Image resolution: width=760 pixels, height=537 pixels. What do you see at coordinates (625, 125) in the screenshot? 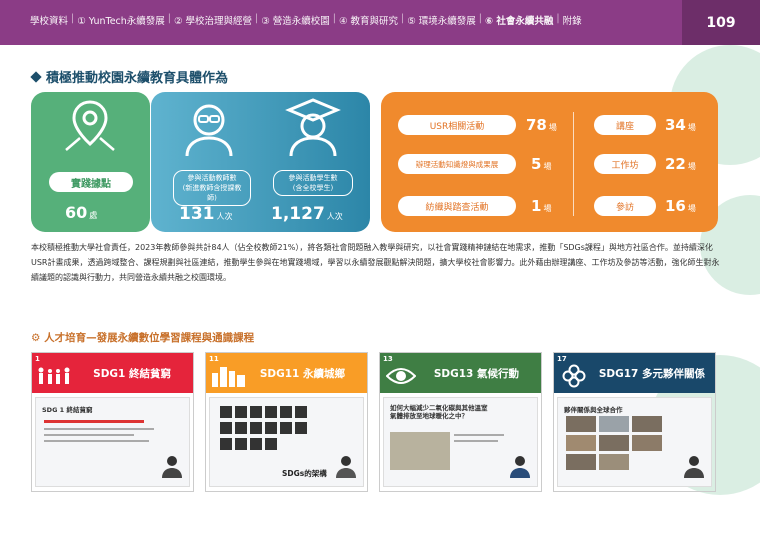
I see `activity-label-lecture: 講座` at bounding box center [625, 125].